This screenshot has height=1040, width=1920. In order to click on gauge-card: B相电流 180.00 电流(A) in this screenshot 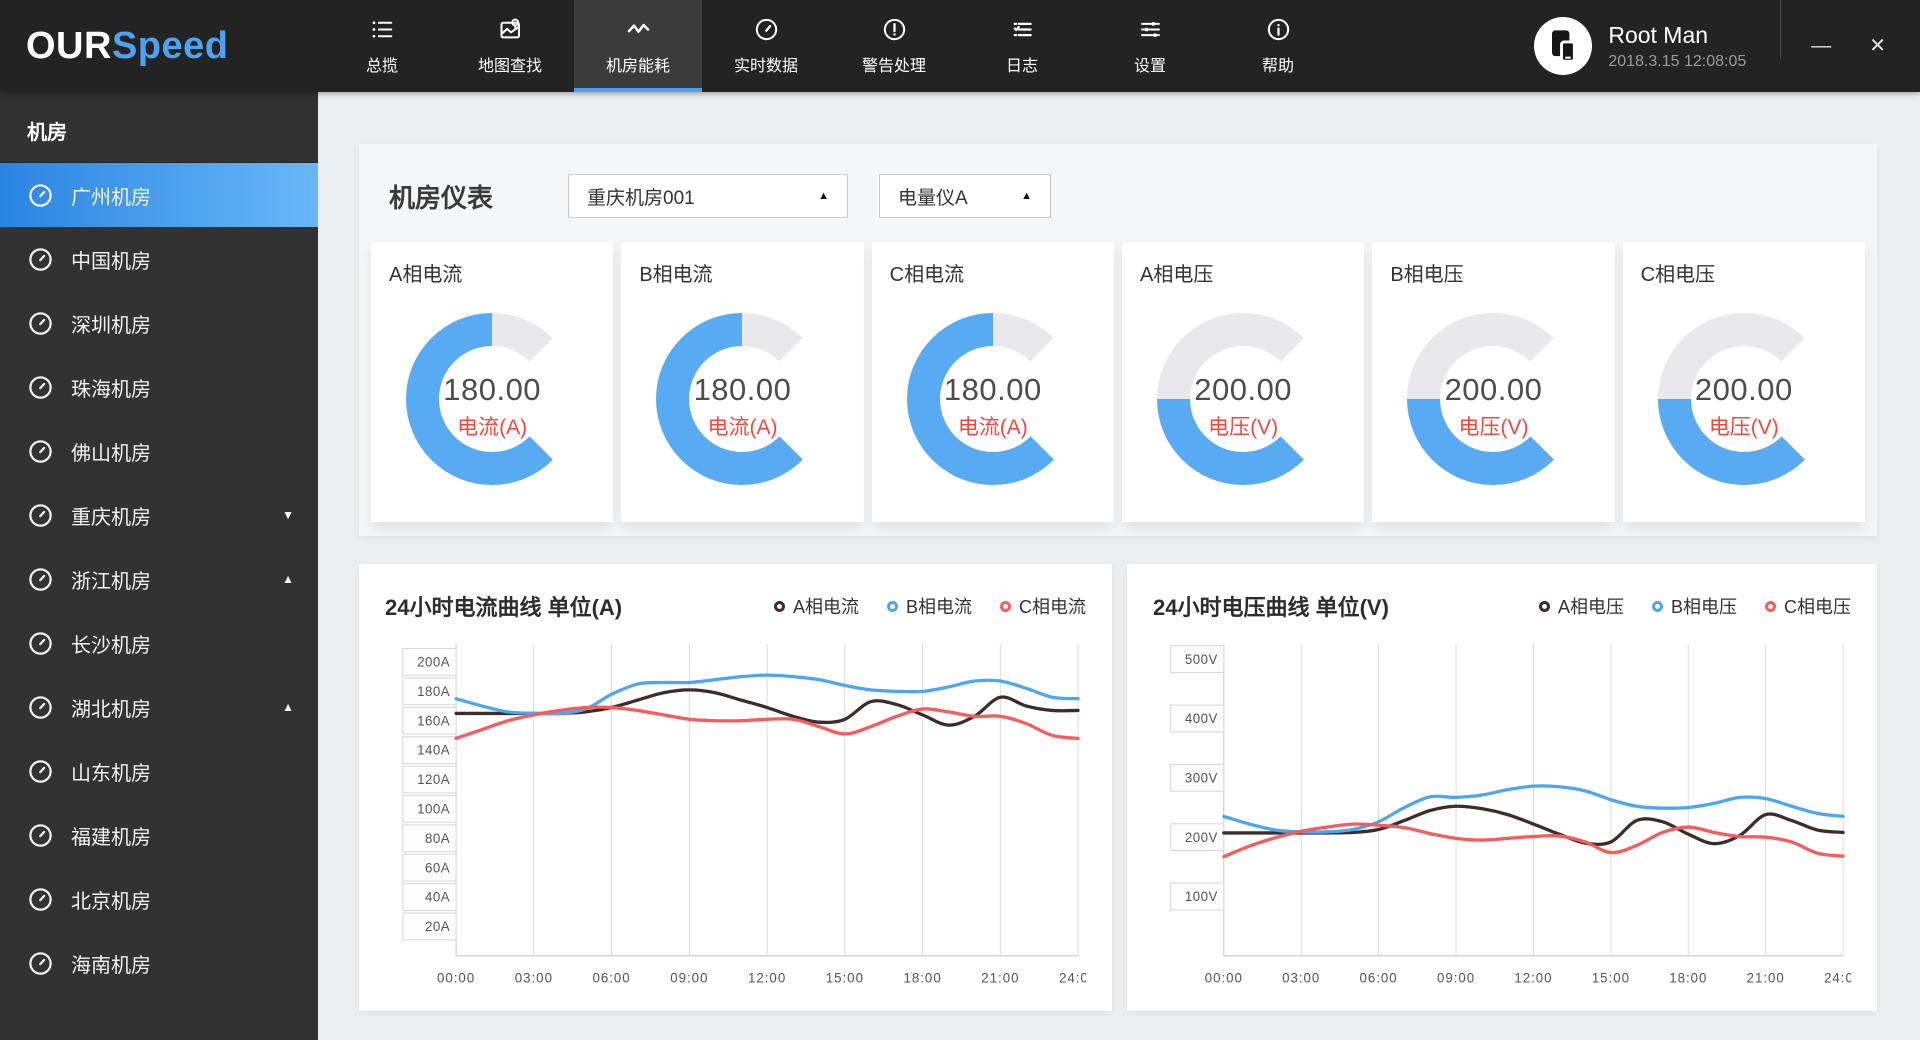, I will do `click(742, 382)`.